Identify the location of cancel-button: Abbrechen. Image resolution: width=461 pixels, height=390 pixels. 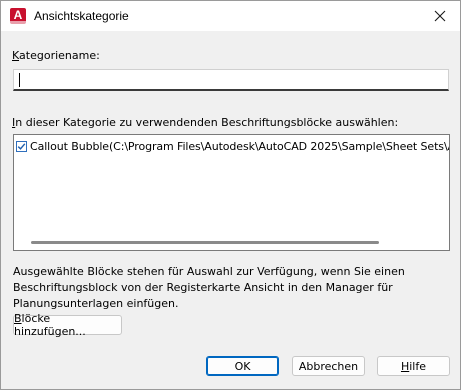
(328, 366).